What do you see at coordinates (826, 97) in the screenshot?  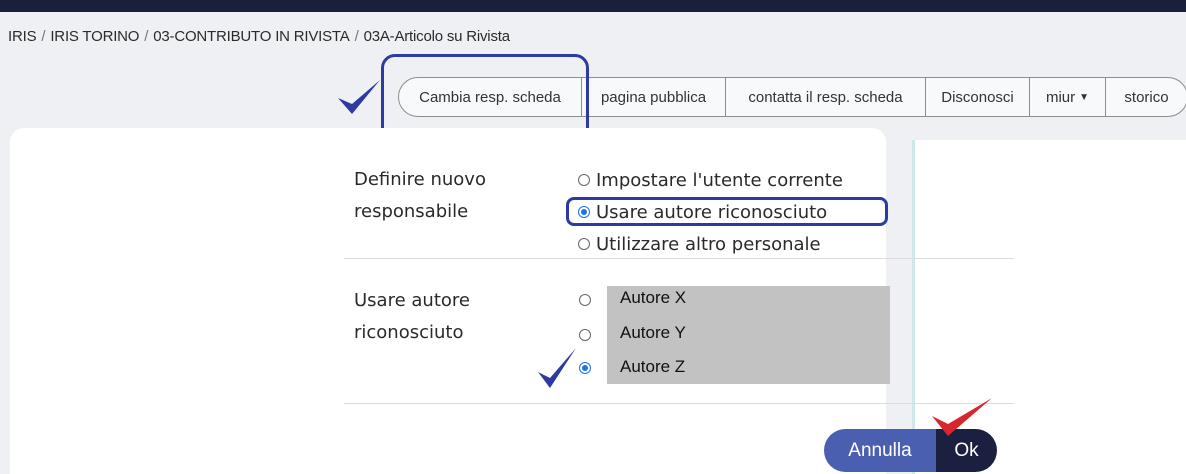 I see `contact-owner-button: contatta il resp. scheda` at bounding box center [826, 97].